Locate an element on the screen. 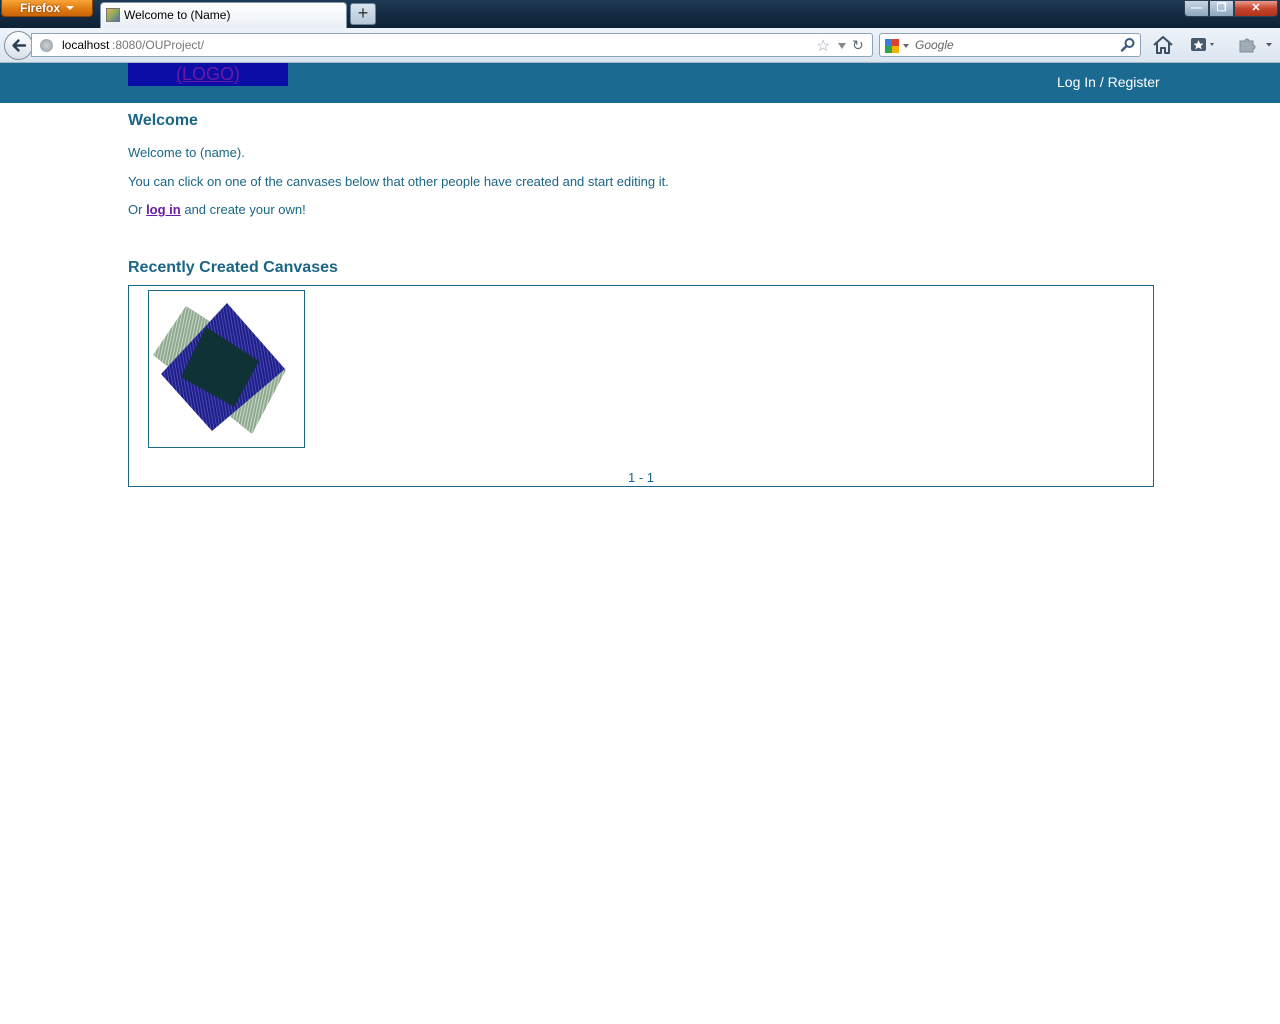 This screenshot has width=1280, height=1024. chevron-down-icon is located at coordinates (70, 8).